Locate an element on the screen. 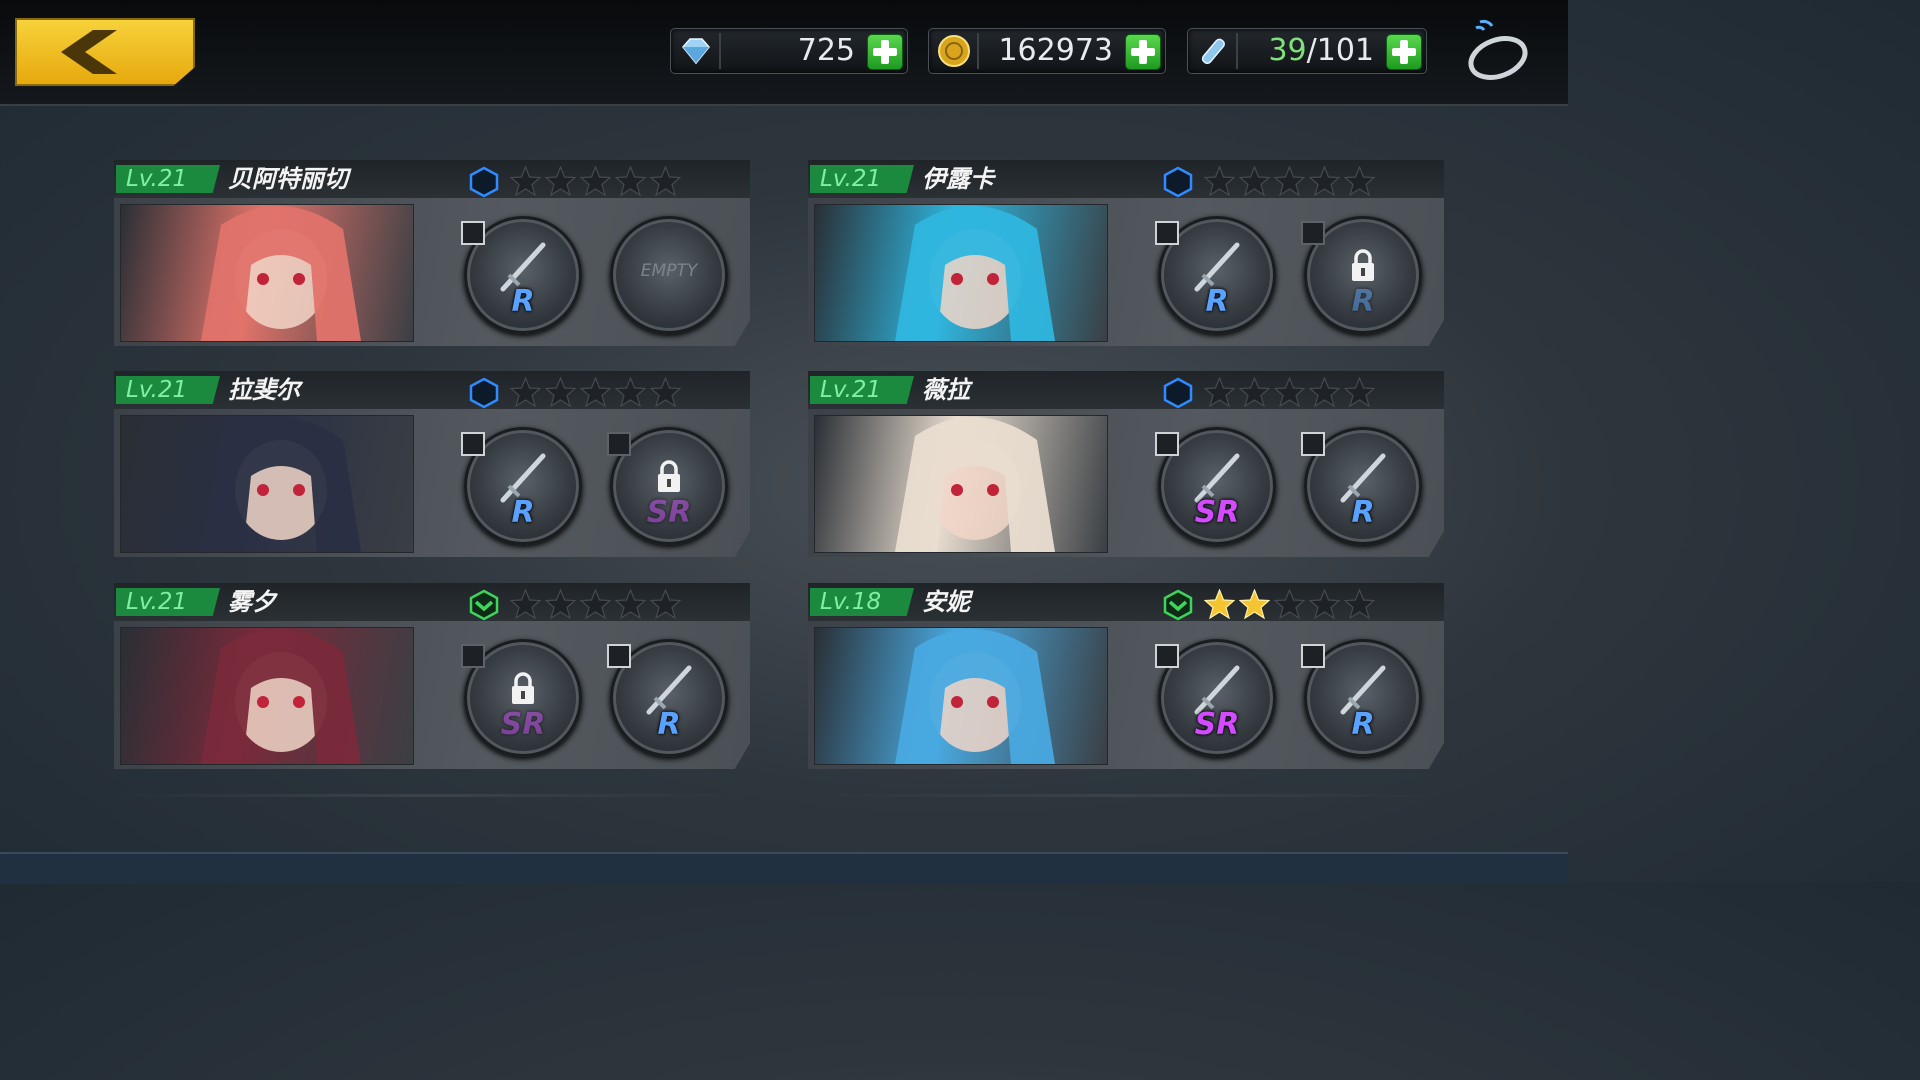 This screenshot has height=1080, width=1920. wireless-bracelet-icon is located at coordinates (1497, 49).